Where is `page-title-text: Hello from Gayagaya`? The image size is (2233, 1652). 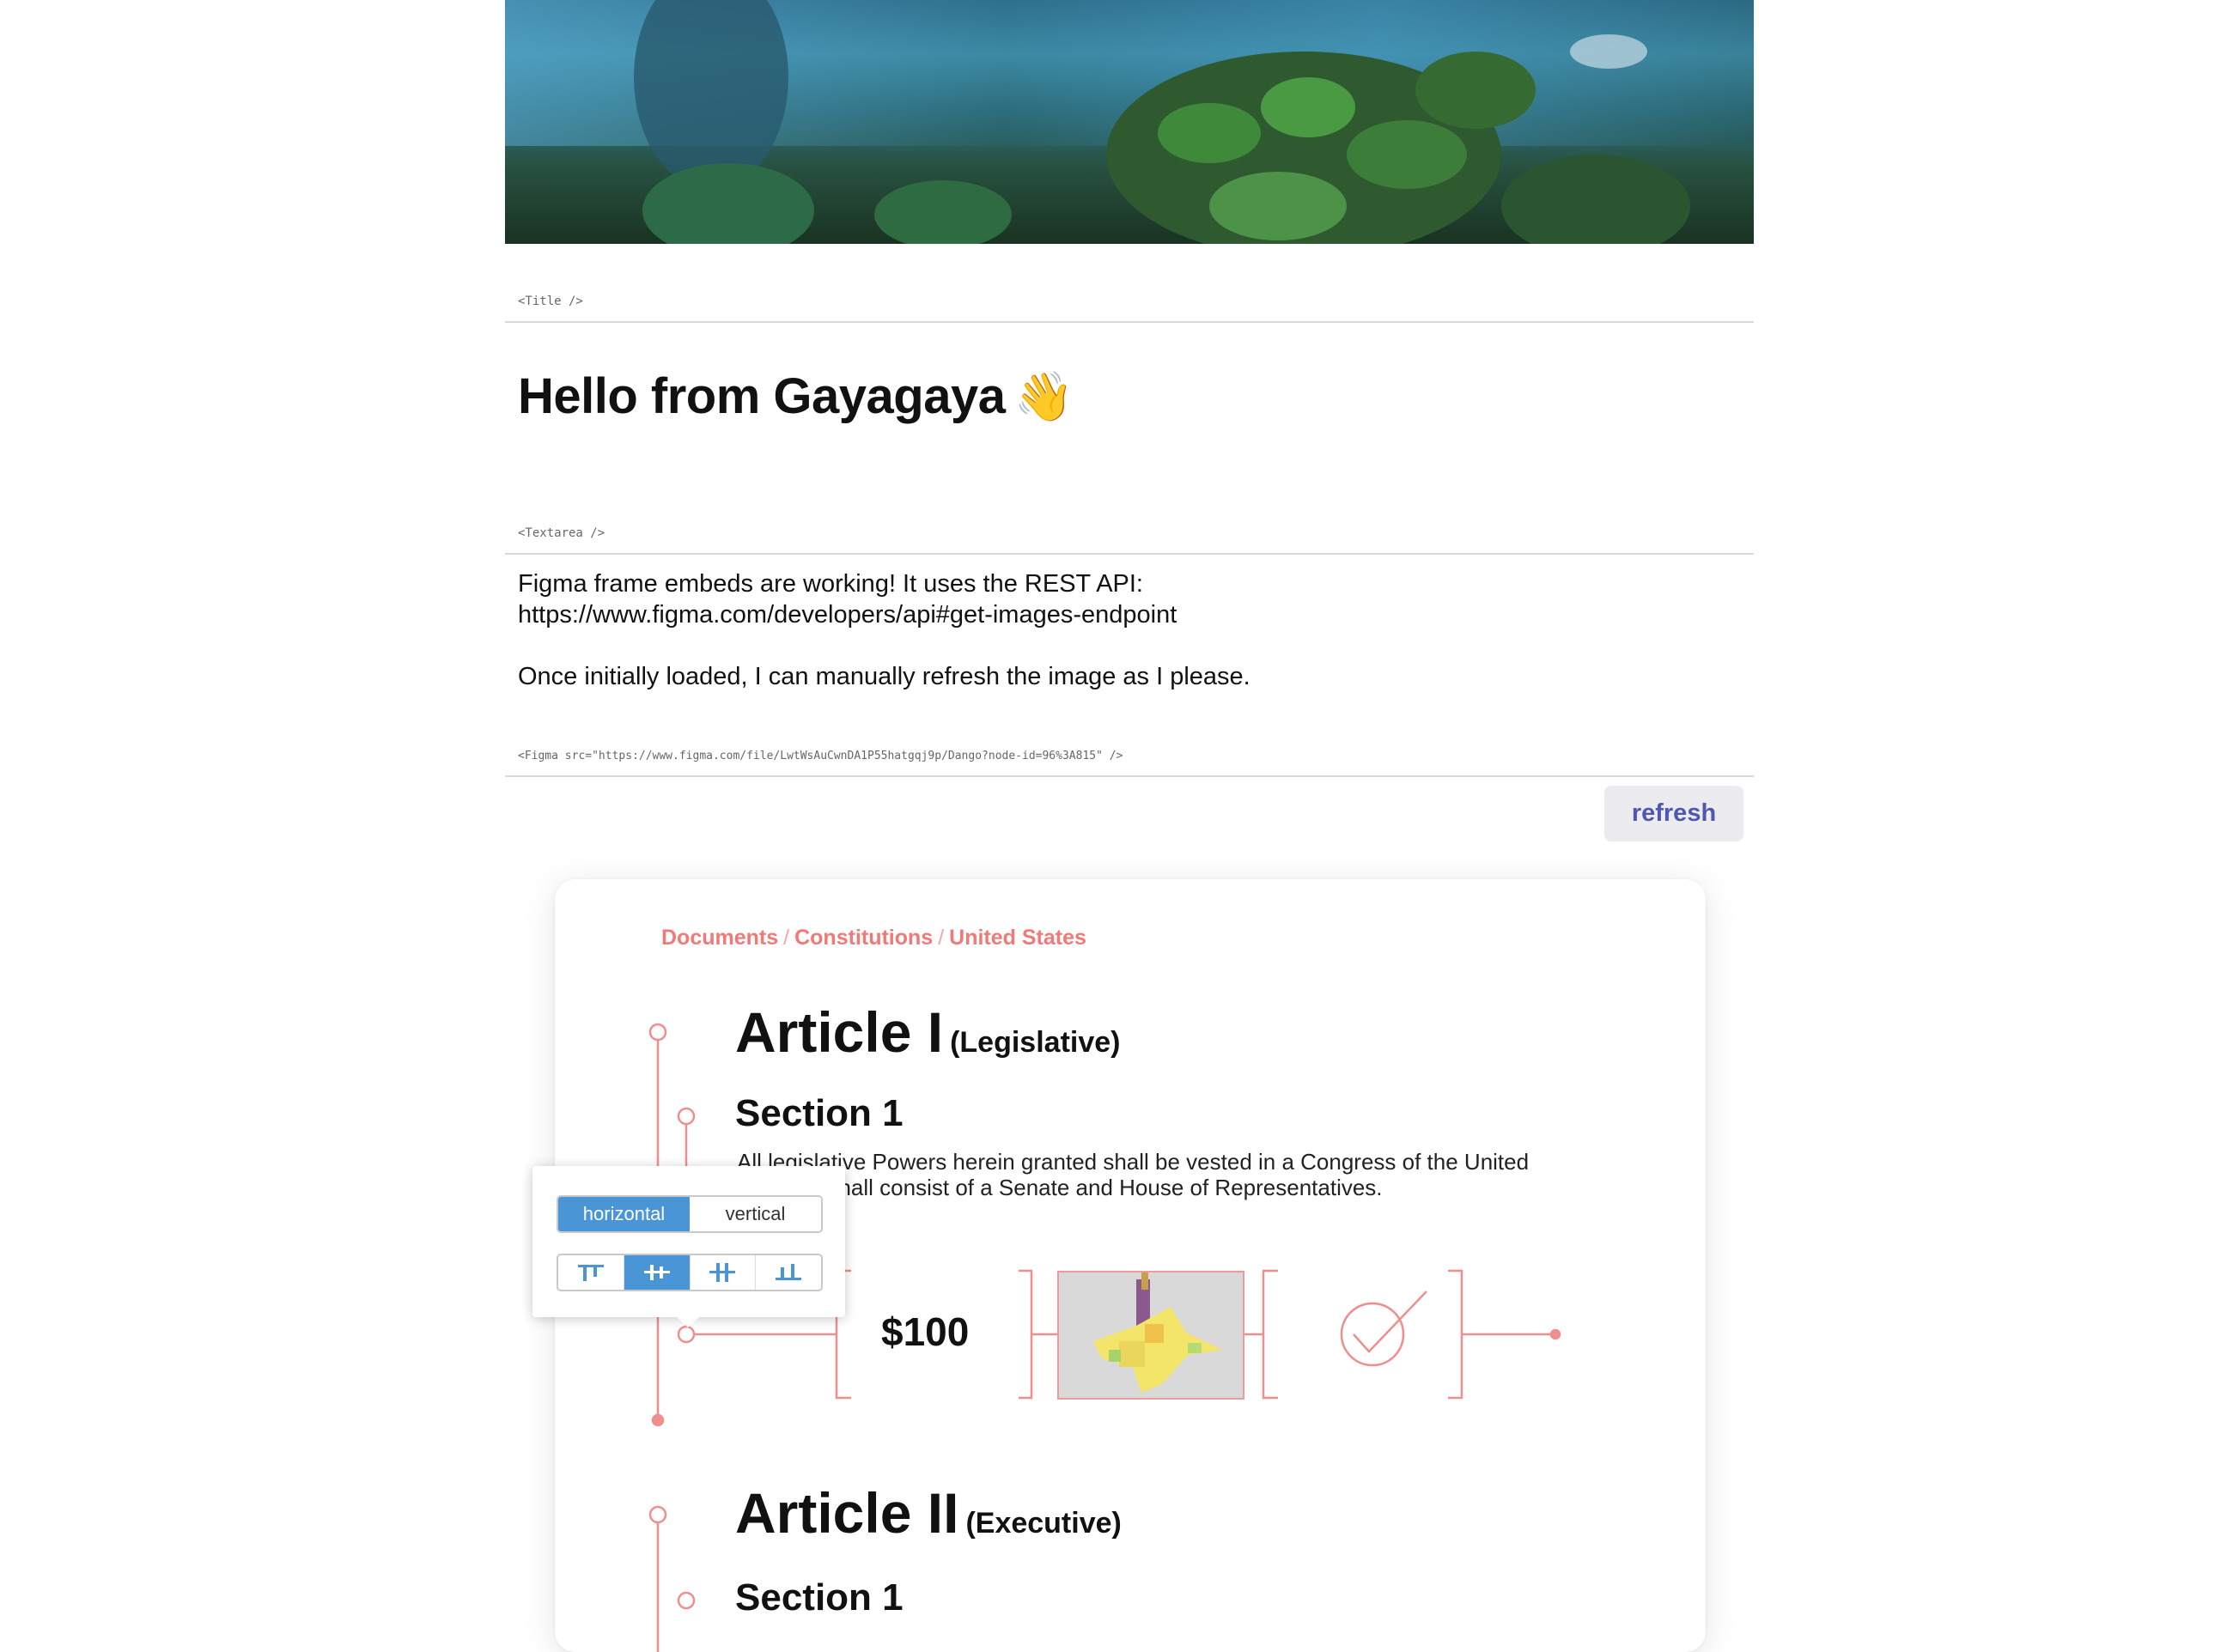 page-title-text: Hello from Gayagaya is located at coordinates (762, 396).